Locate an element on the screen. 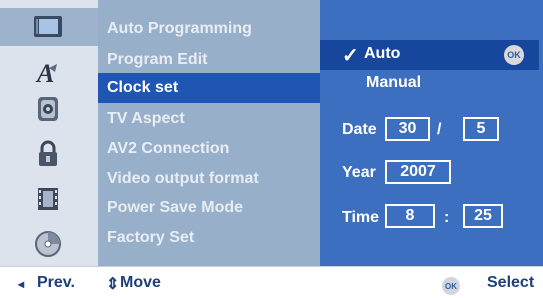 Image resolution: width=543 pixels, height=298 pixels. date-day-value: 30 is located at coordinates (407, 128).